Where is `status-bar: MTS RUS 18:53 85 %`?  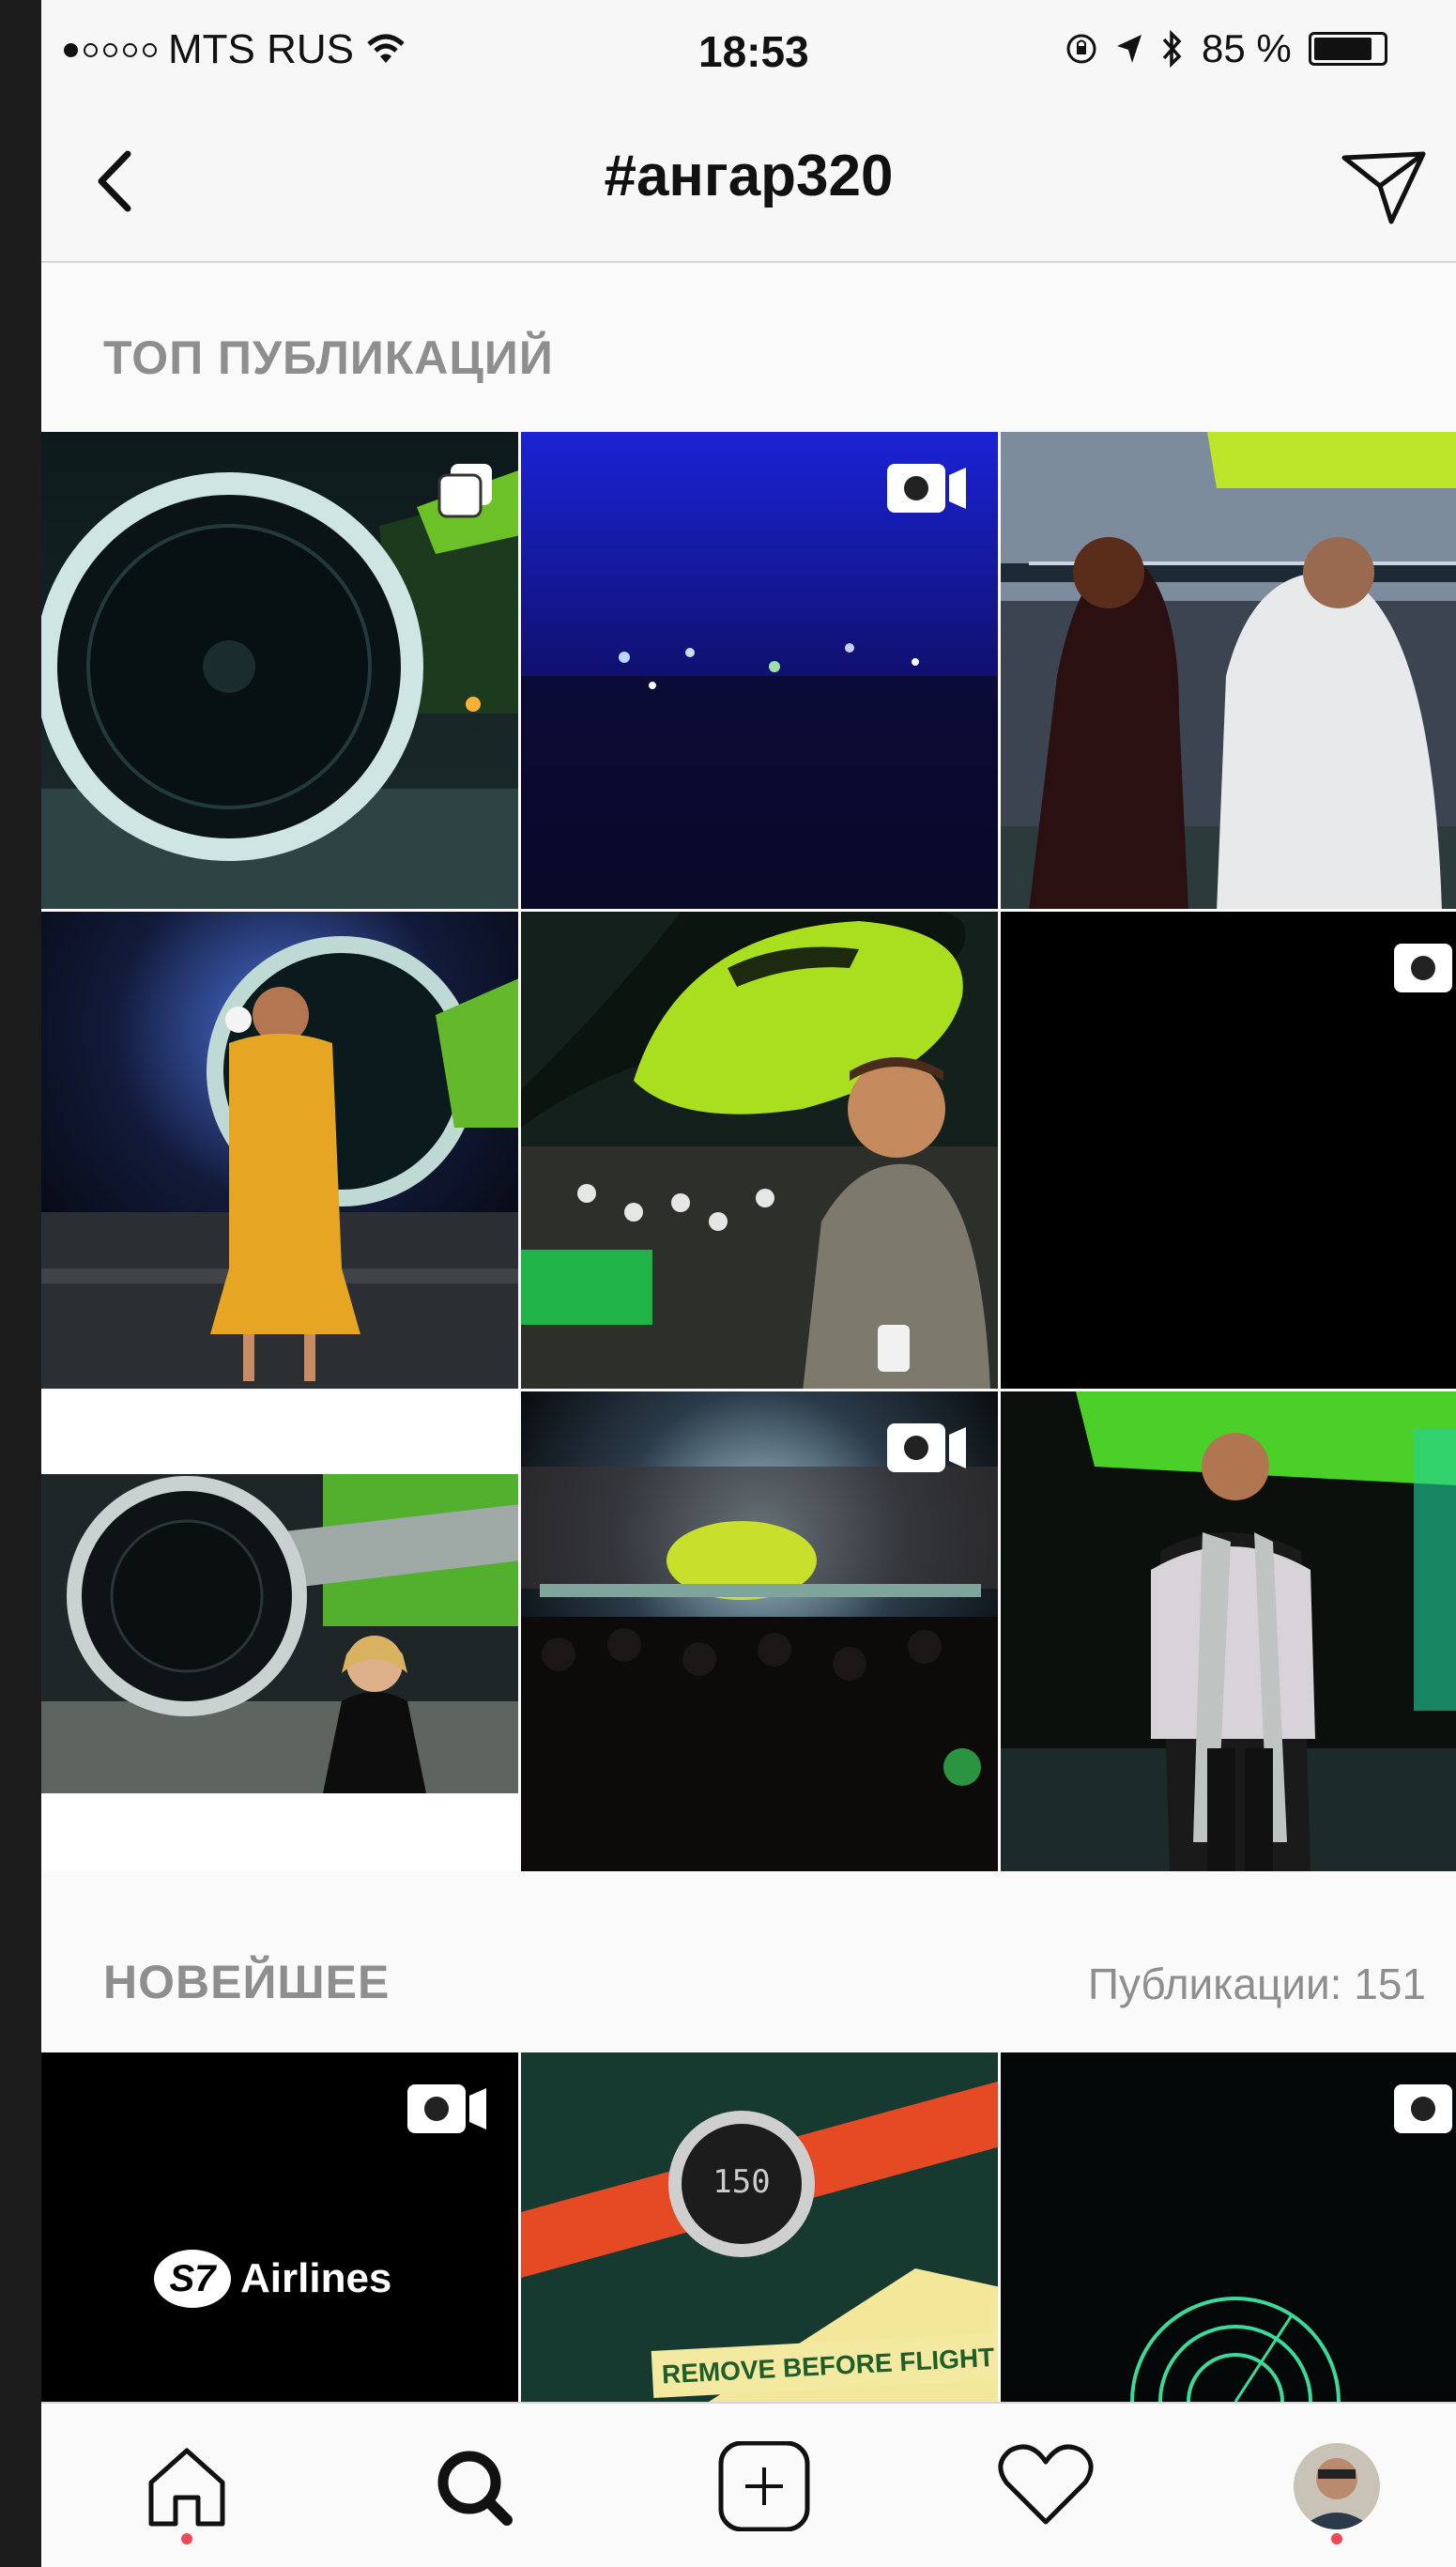
status-bar: MTS RUS 18:53 85 % is located at coordinates (748, 52).